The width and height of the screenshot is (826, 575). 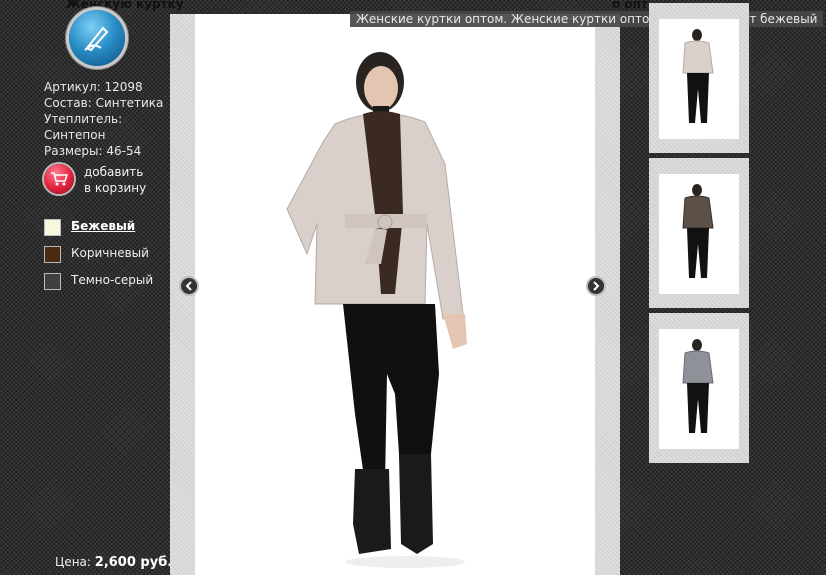 I want to click on cart-label-line2: в корзину, so click(x=115, y=188).